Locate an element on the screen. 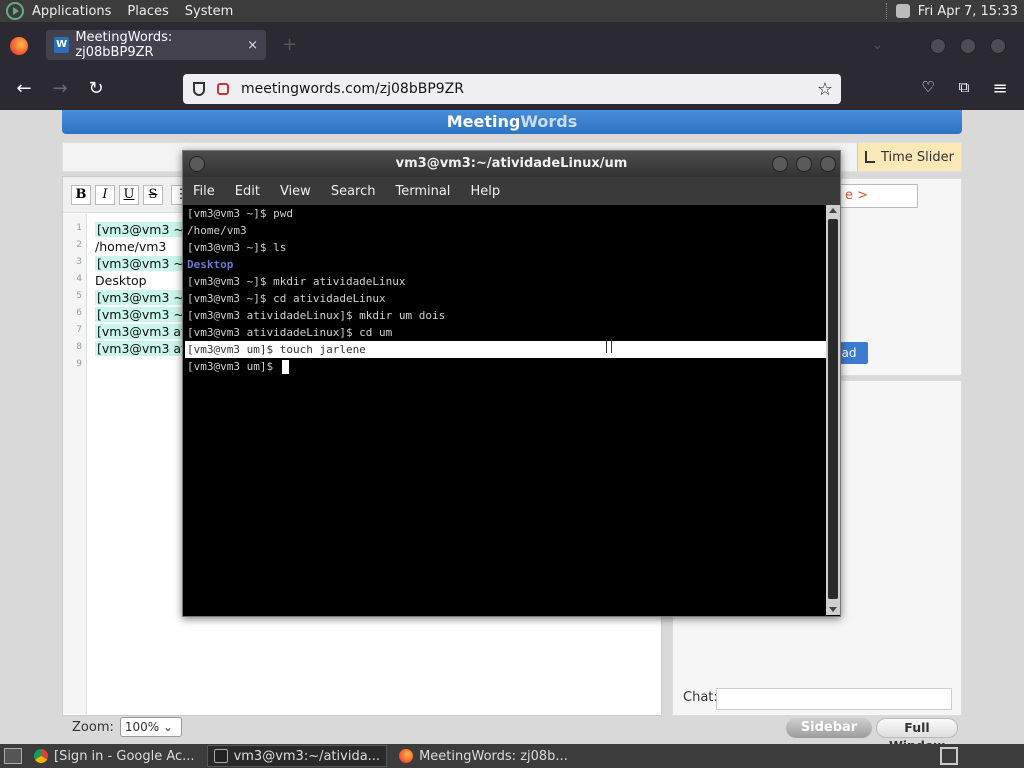 Image resolution: width=1024 pixels, height=768 pixels. terminal-scrollbar is located at coordinates (833, 410).